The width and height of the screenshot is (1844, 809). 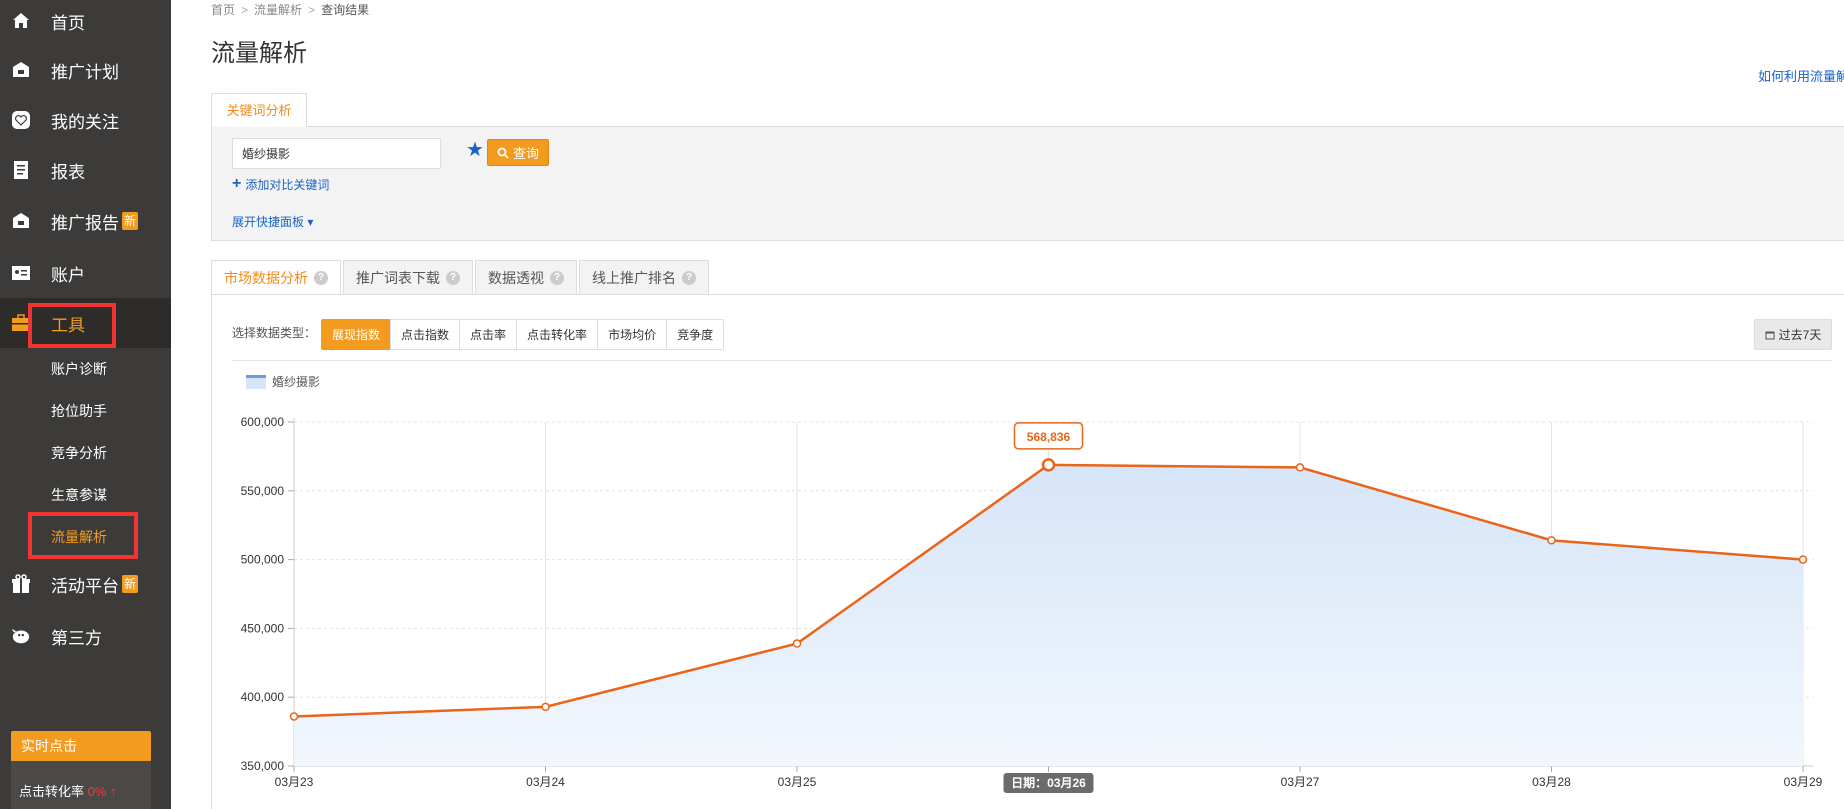 I want to click on breadcrumb: 首页 > 流量解析 > 查询结果, so click(x=290, y=9).